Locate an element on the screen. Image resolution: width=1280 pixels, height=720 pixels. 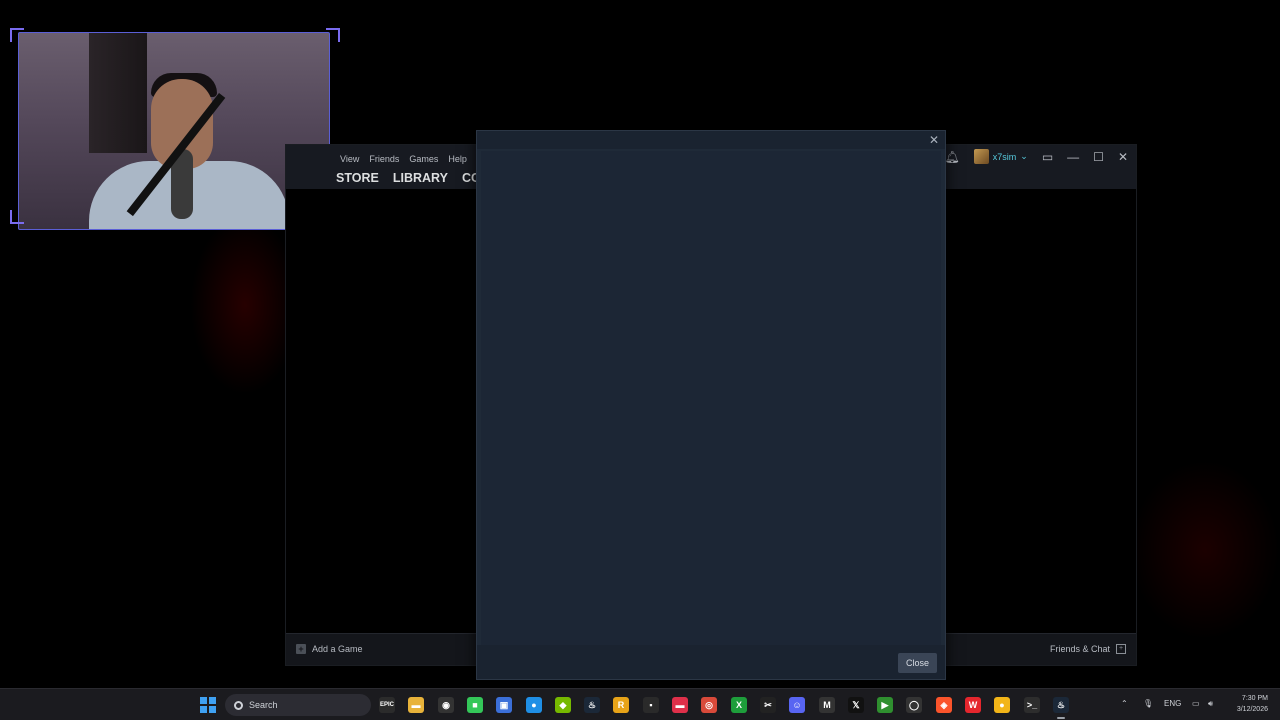
dark-app-icon: ▪ is located at coordinates (651, 705).